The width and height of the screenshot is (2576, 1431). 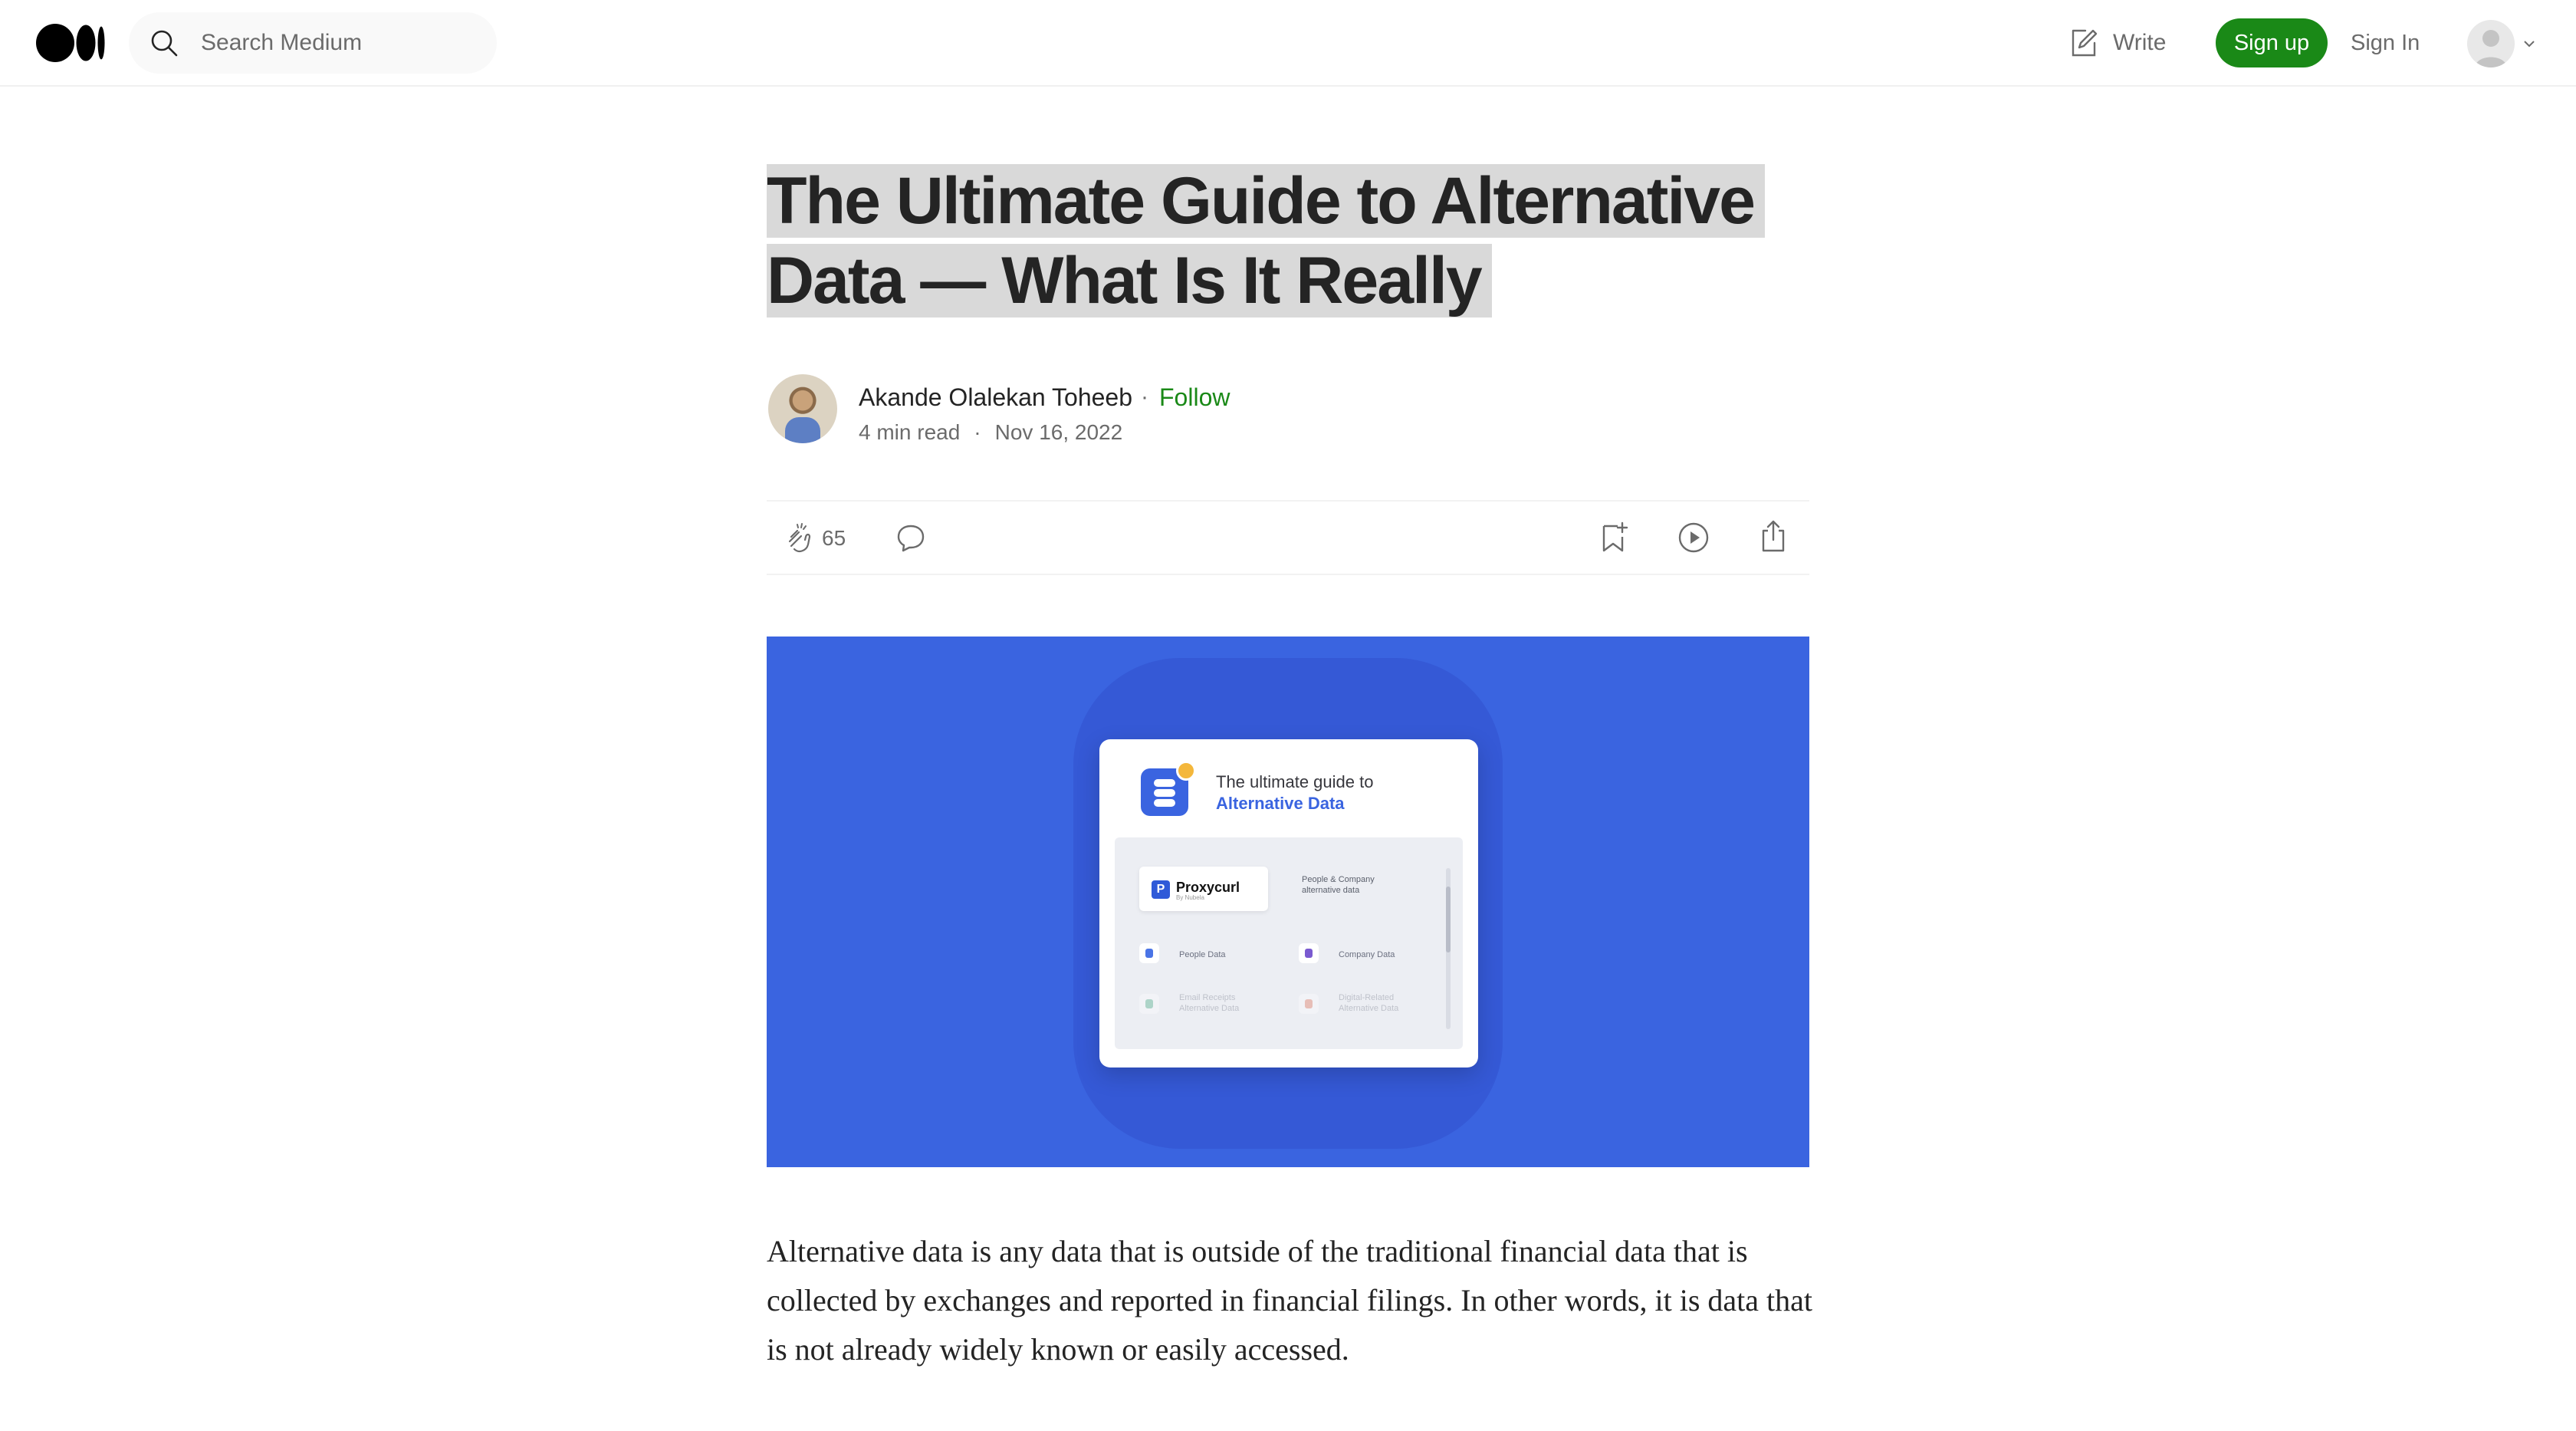 What do you see at coordinates (2085, 43) in the screenshot?
I see `write-icon` at bounding box center [2085, 43].